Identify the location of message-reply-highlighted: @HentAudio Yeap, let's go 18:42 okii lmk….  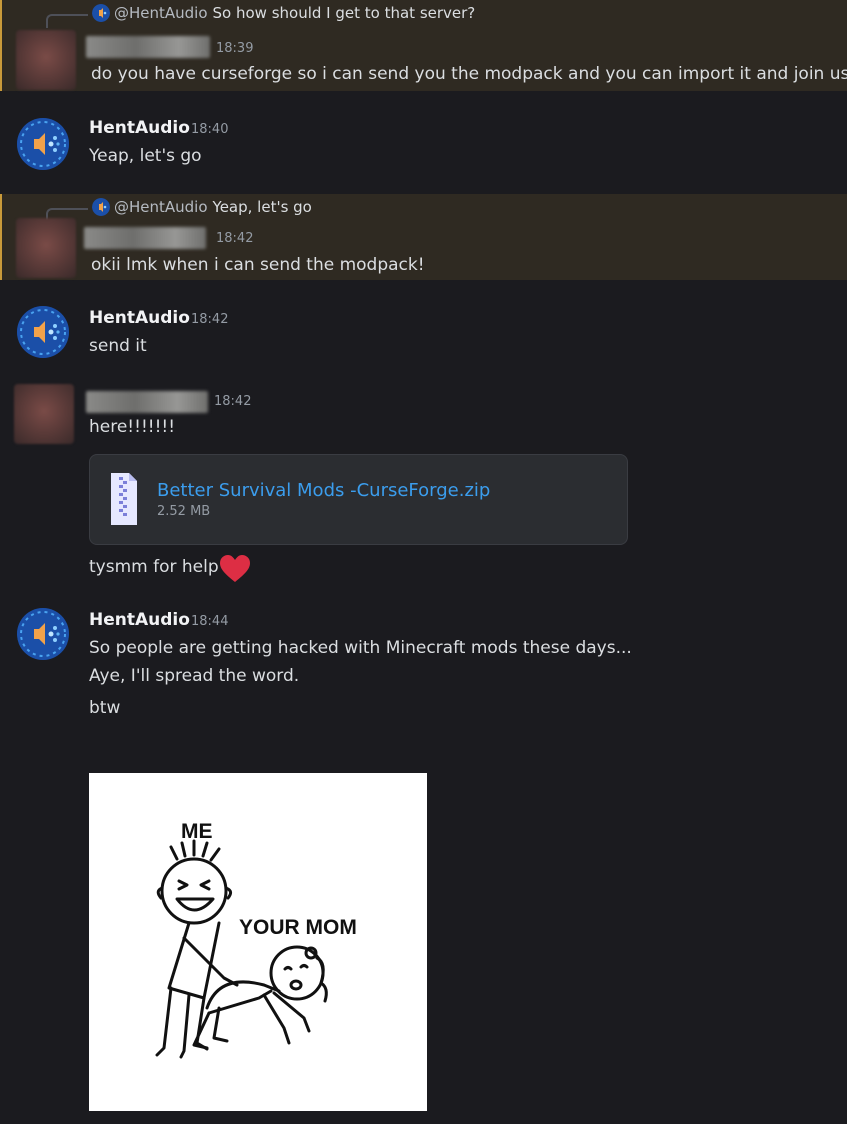
(423, 237).